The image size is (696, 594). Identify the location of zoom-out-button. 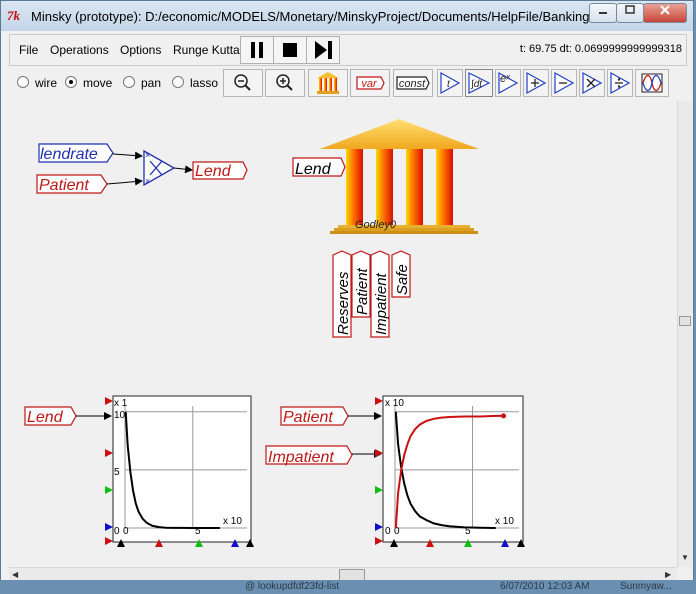
(243, 83).